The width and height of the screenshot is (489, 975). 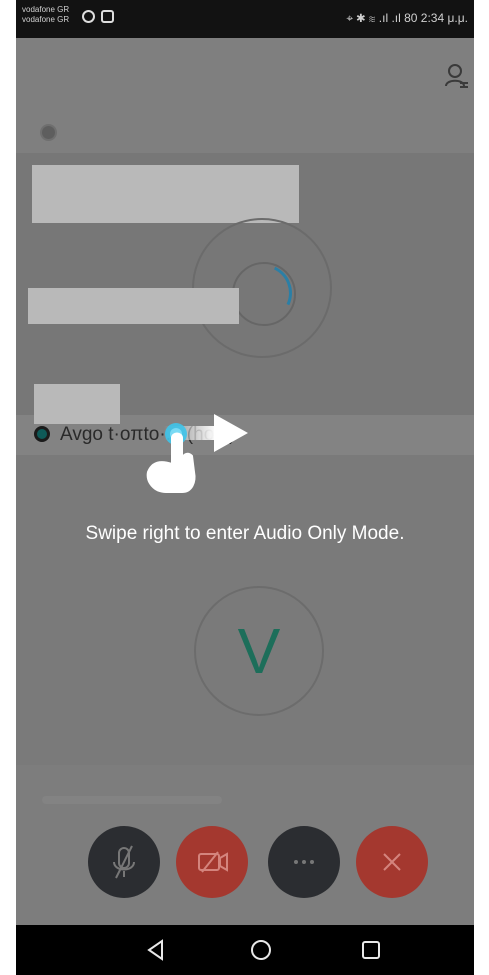 I want to click on home-icon, so click(x=261, y=950).